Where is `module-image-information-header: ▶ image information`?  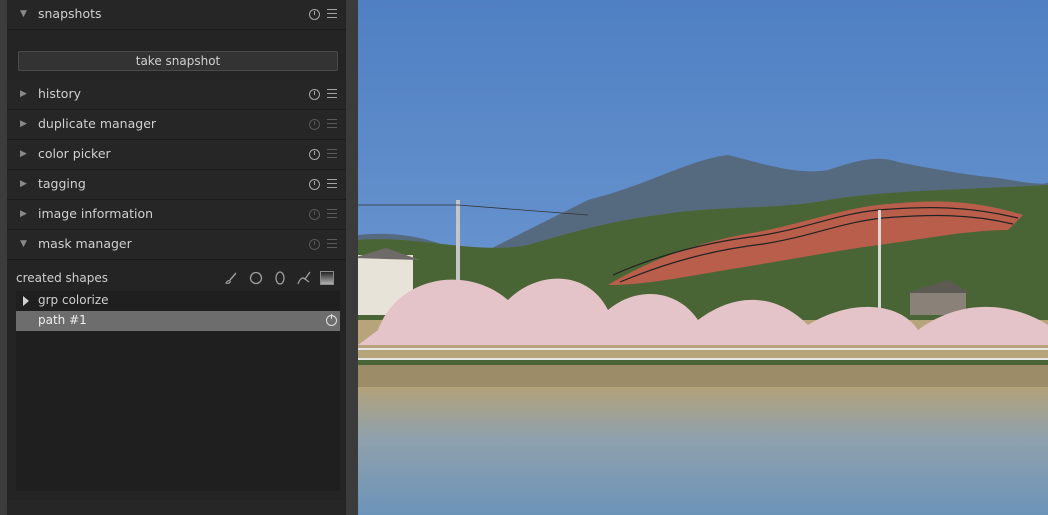
module-image-information-header: ▶ image information is located at coordinates (176, 215).